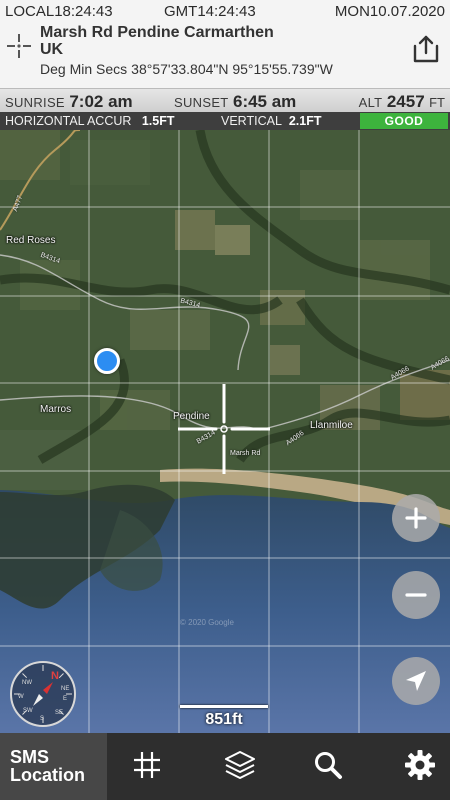  What do you see at coordinates (437, 102) in the screenshot?
I see `altitude-unit: FT` at bounding box center [437, 102].